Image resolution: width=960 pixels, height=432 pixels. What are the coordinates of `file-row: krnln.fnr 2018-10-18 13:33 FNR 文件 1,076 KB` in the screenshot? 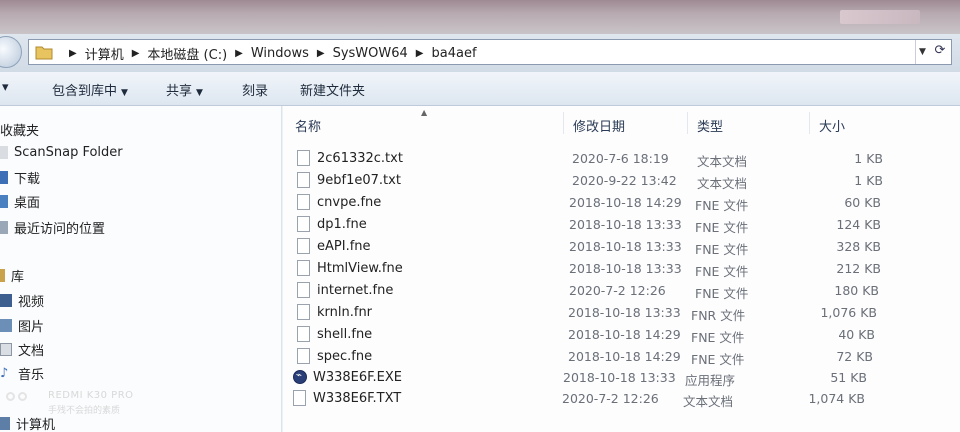 It's located at (621, 313).